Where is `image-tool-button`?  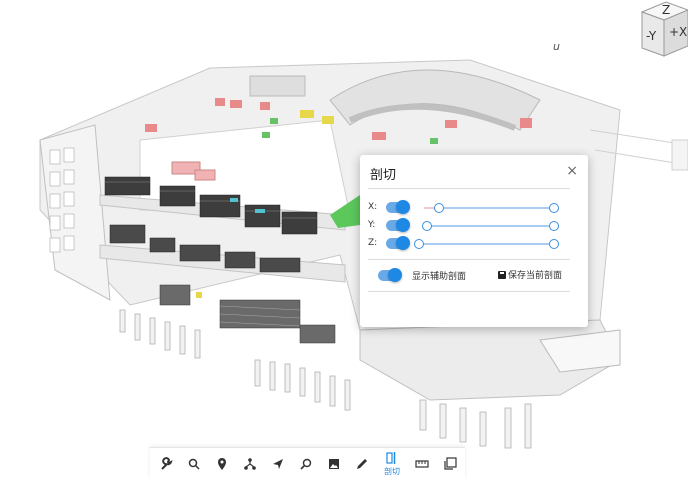 image-tool-button is located at coordinates (334, 463).